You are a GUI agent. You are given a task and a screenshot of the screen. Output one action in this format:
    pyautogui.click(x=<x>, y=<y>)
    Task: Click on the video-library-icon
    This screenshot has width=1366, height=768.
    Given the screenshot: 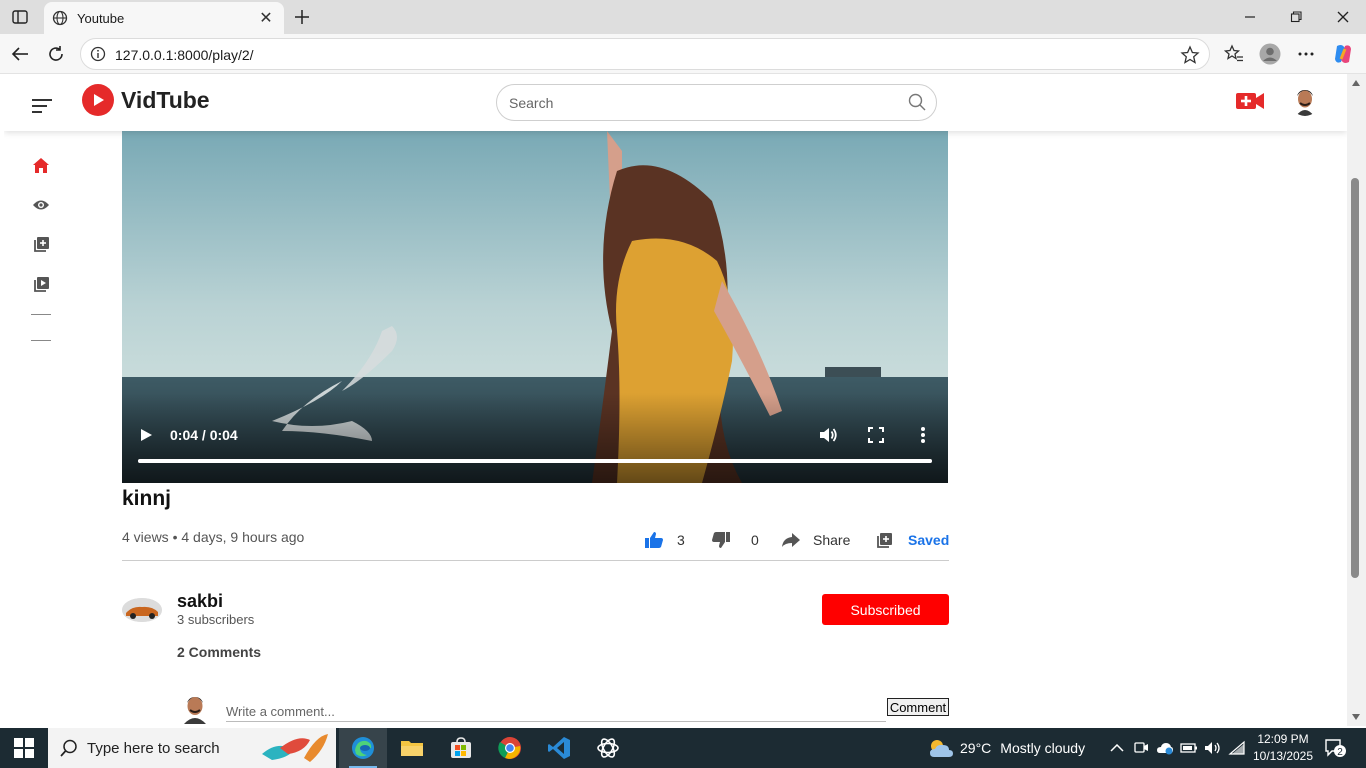 What is the action you would take?
    pyautogui.click(x=41, y=284)
    